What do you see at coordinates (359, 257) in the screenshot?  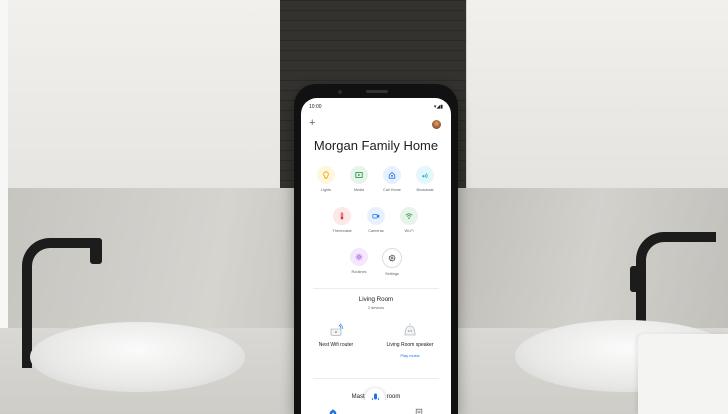 I see `routines-icon` at bounding box center [359, 257].